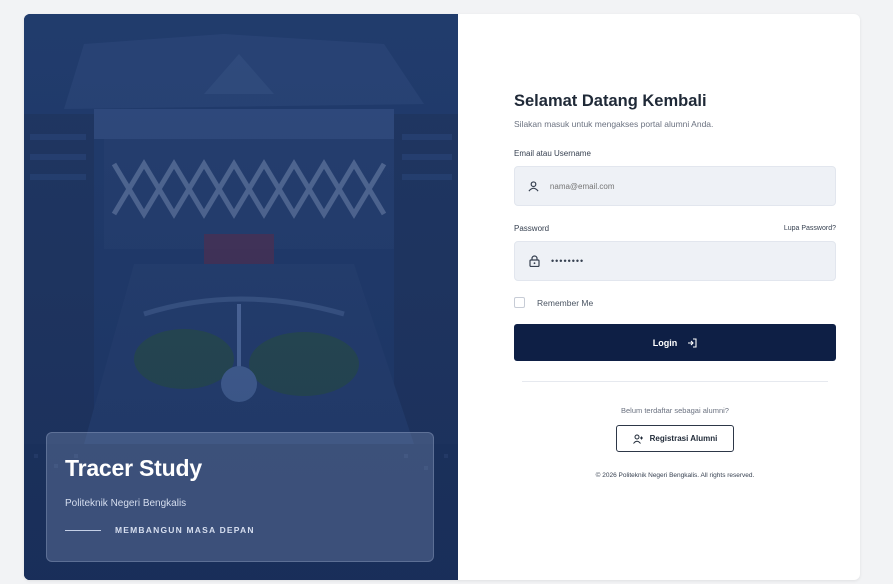 This screenshot has height=584, width=893. Describe the element at coordinates (683, 438) in the screenshot. I see `register-button-label: Registrasi Alumni` at that location.